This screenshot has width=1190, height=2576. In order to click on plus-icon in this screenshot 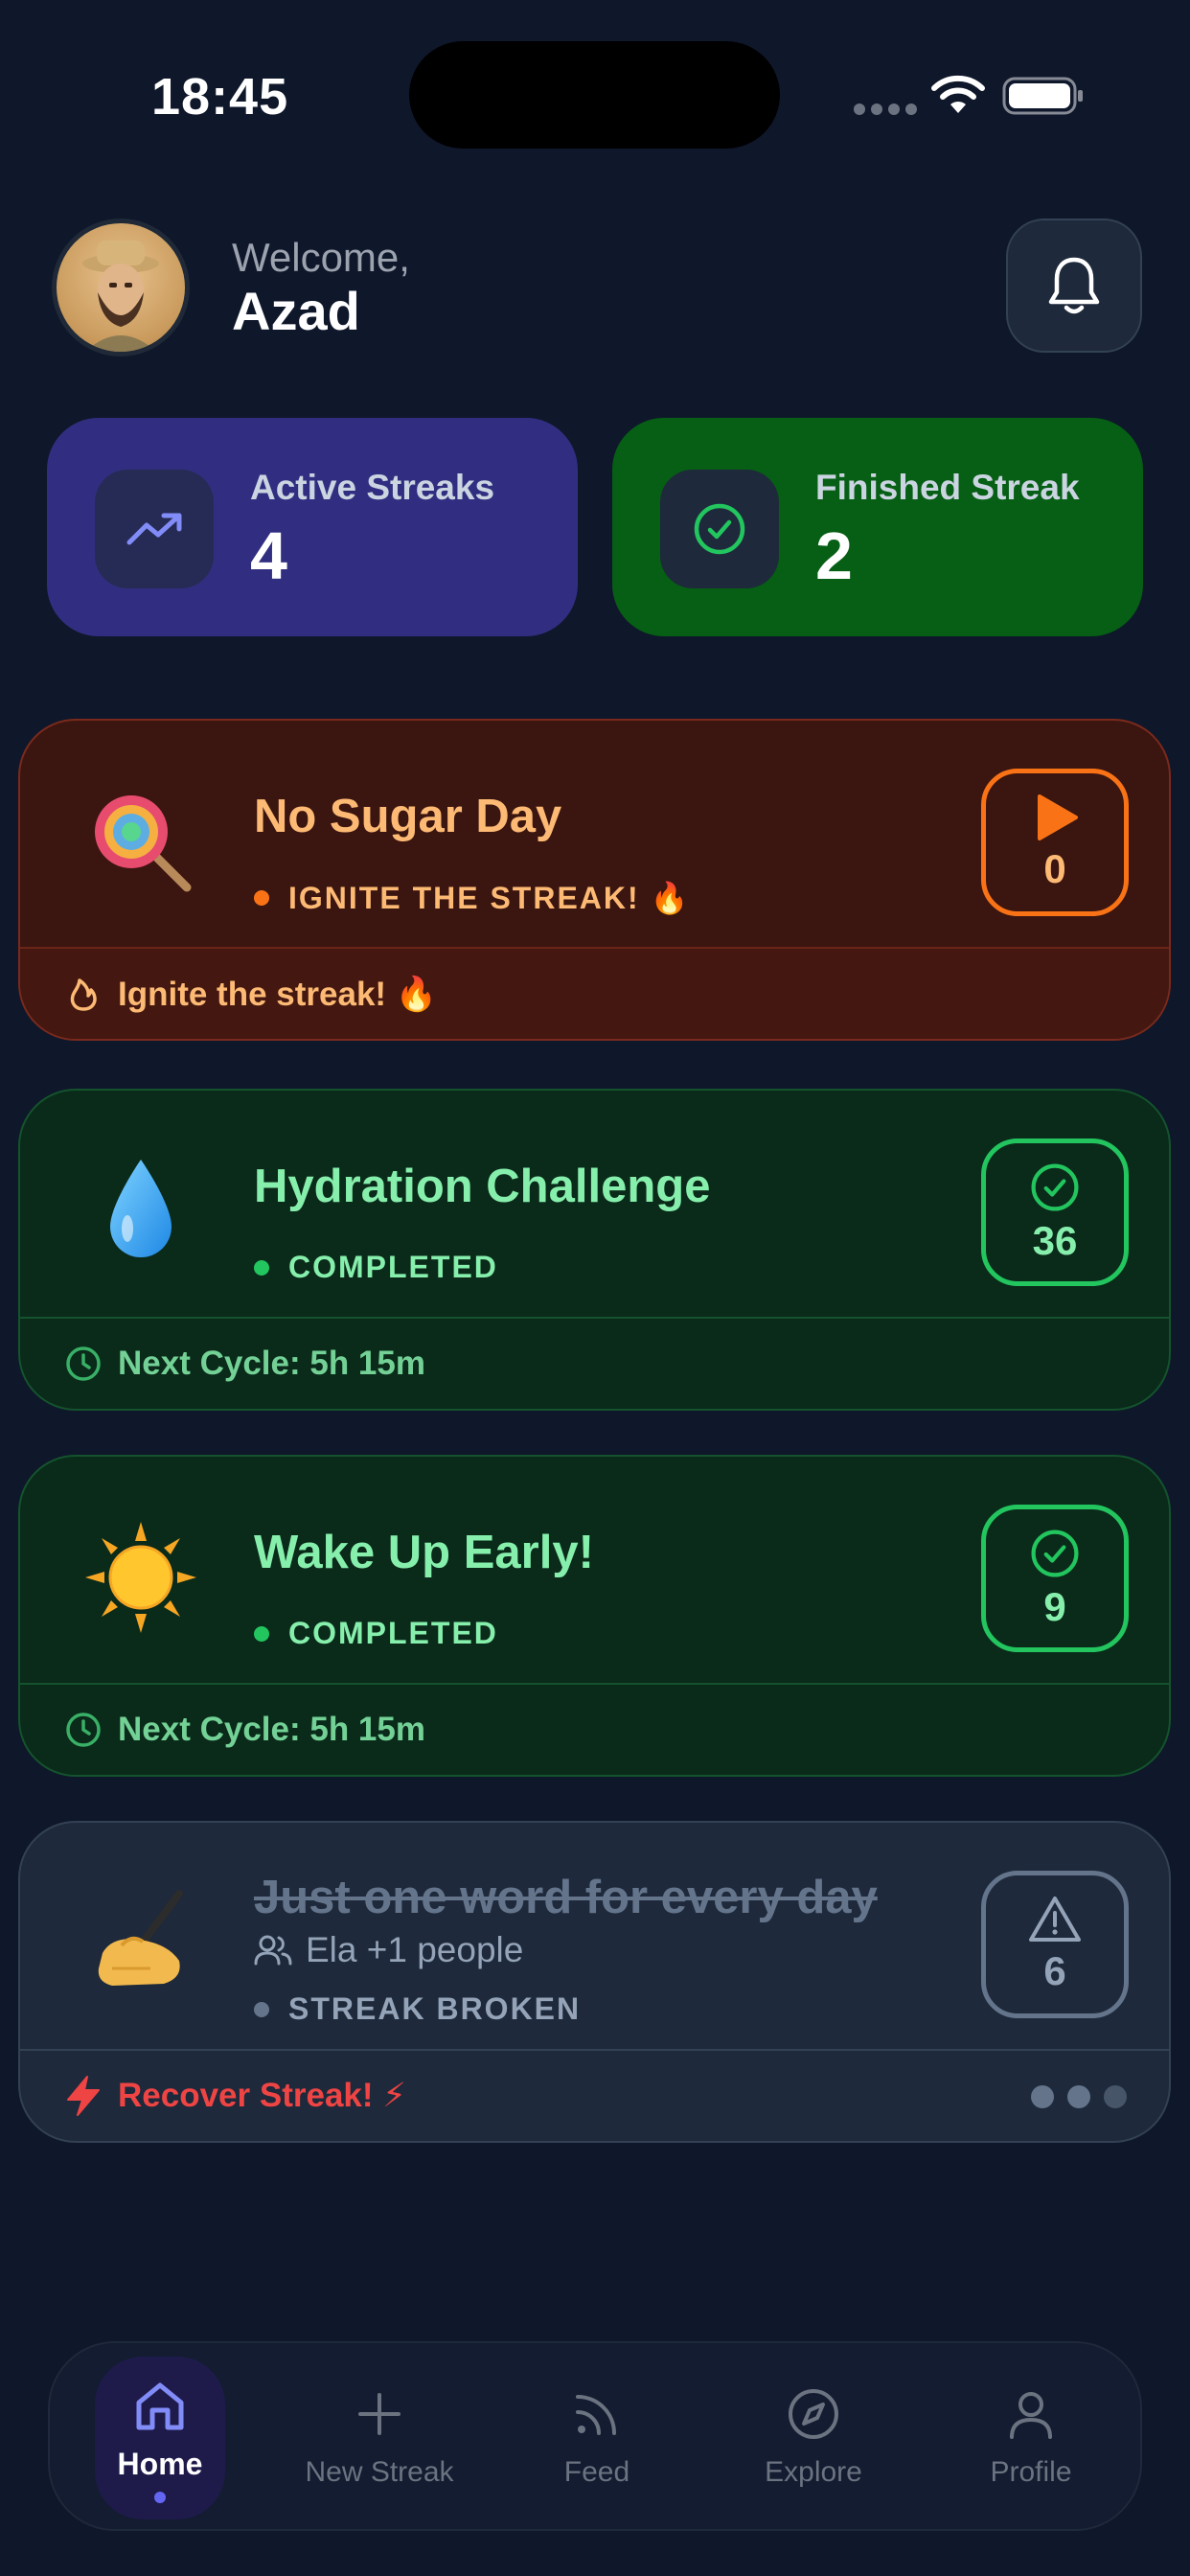, I will do `click(379, 2414)`.